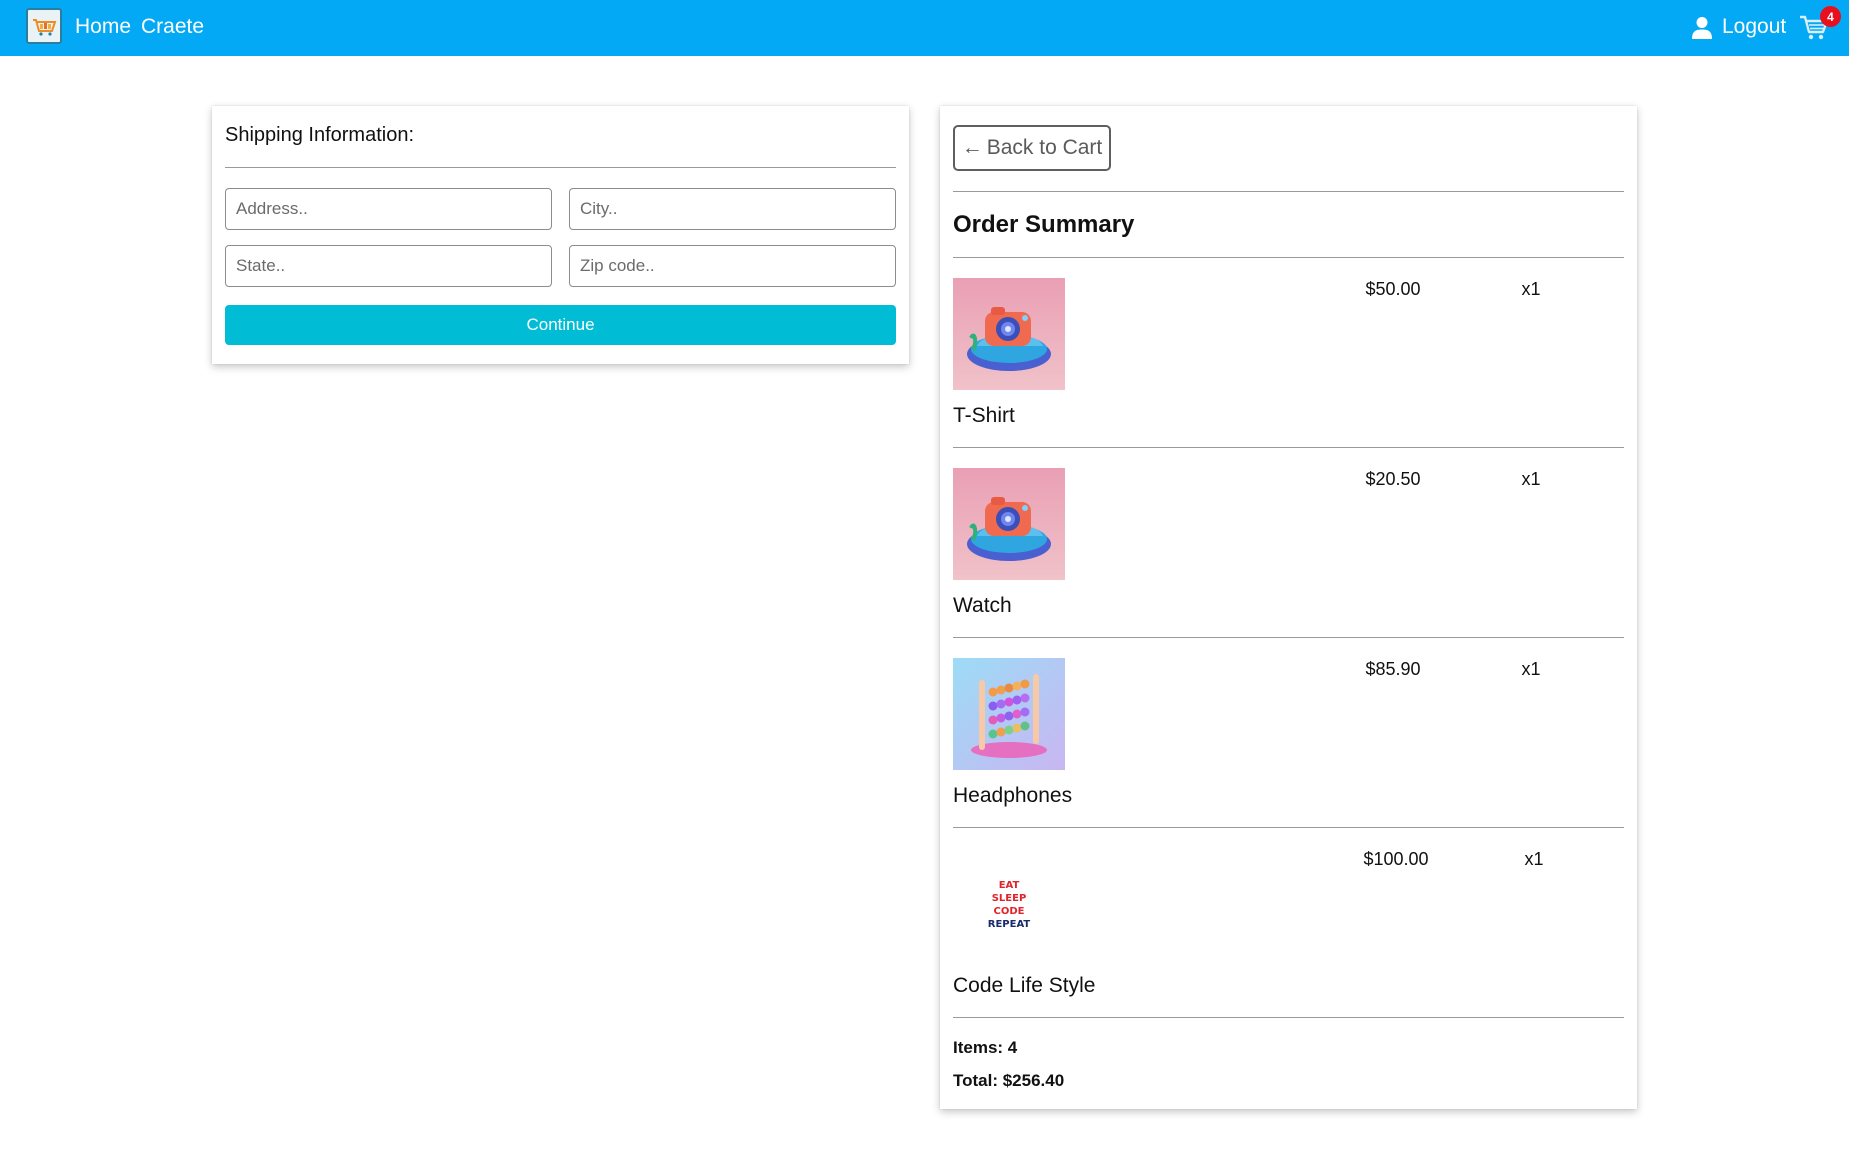  Describe the element at coordinates (1830, 16) in the screenshot. I see `cart-count-badge: 4` at that location.